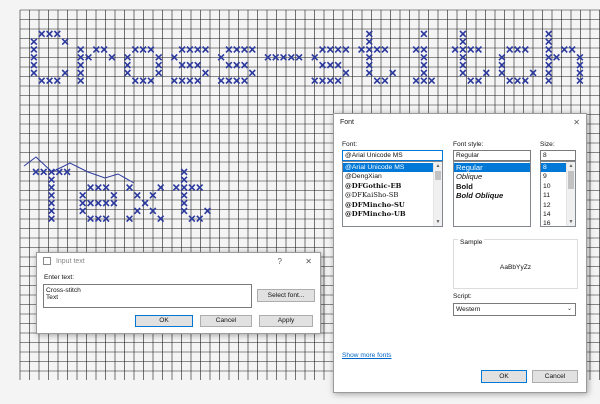 The height and width of the screenshot is (404, 600). What do you see at coordinates (558, 155) in the screenshot?
I see `size-field: 8` at bounding box center [558, 155].